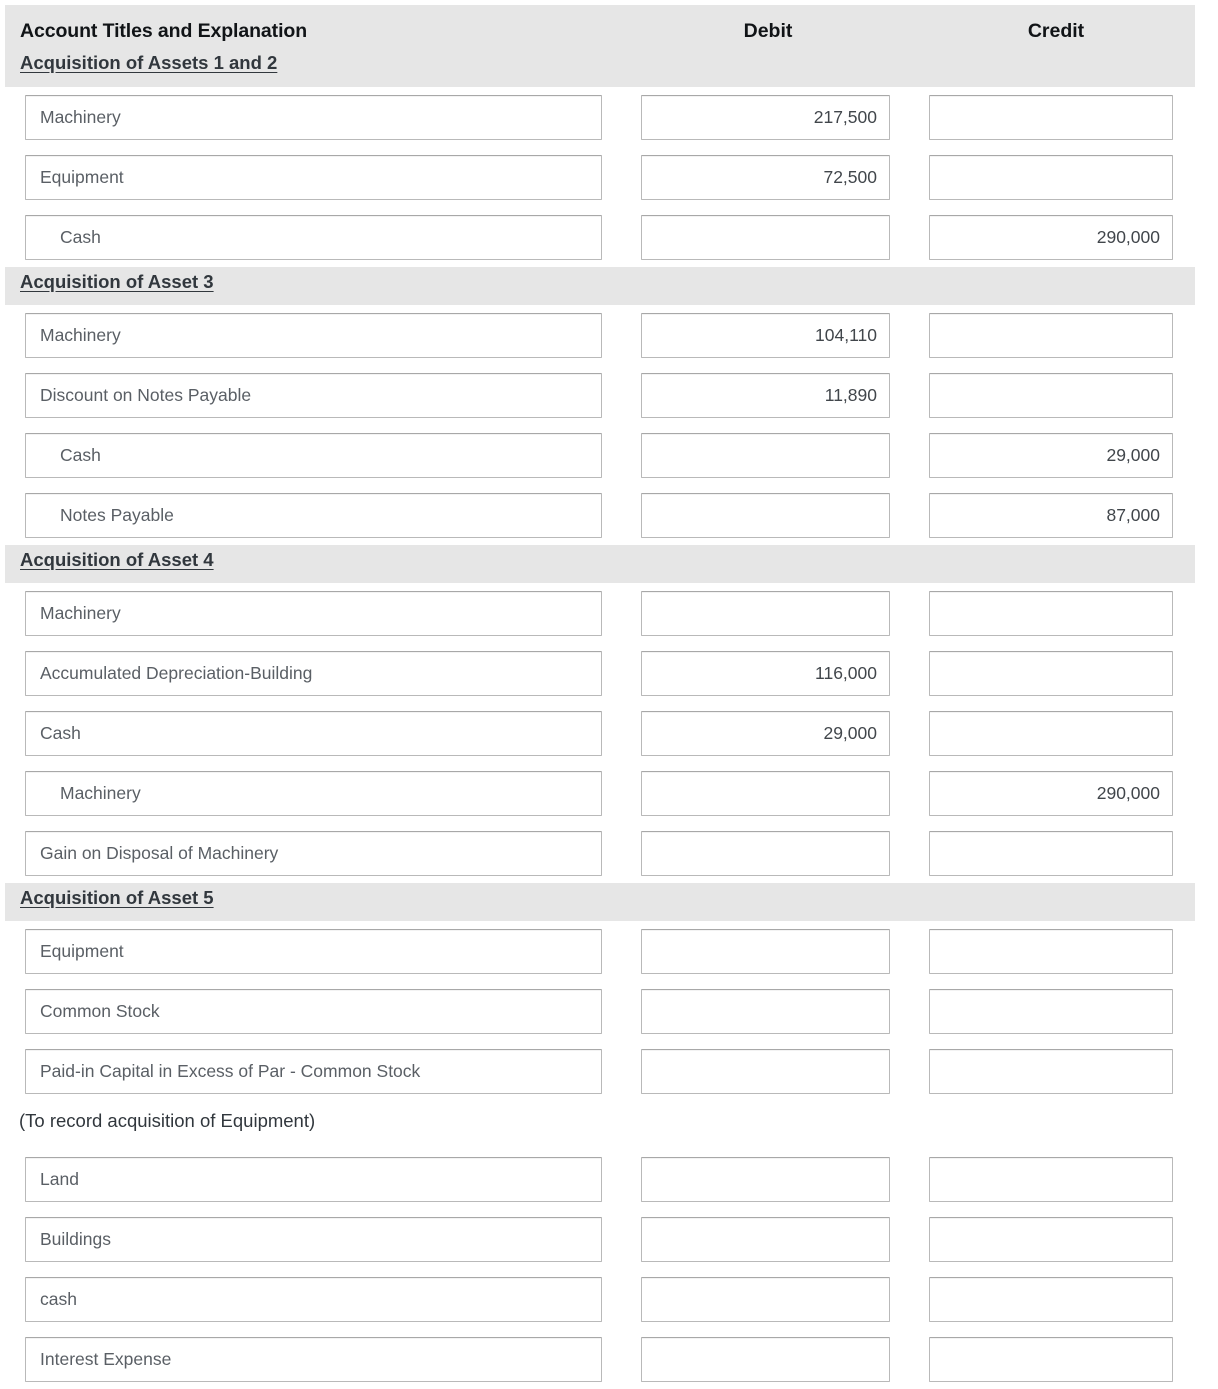 The image size is (1218, 1389). What do you see at coordinates (313, 1011) in the screenshot?
I see `account-input: Common Stock` at bounding box center [313, 1011].